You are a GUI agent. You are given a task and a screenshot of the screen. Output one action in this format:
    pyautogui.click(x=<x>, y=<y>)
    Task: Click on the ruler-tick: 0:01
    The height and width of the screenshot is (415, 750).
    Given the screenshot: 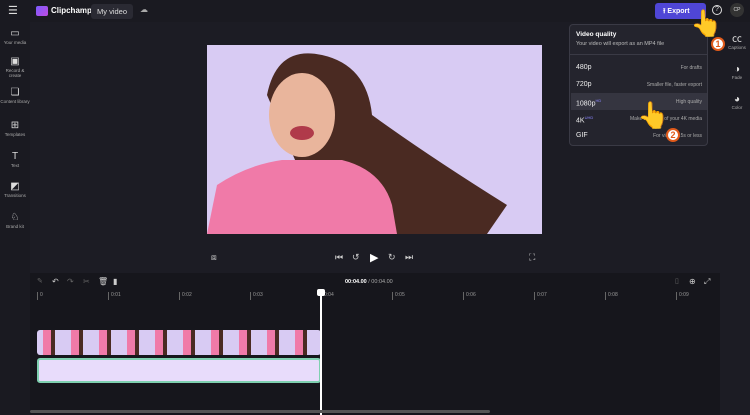 What is the action you would take?
    pyautogui.click(x=114, y=296)
    